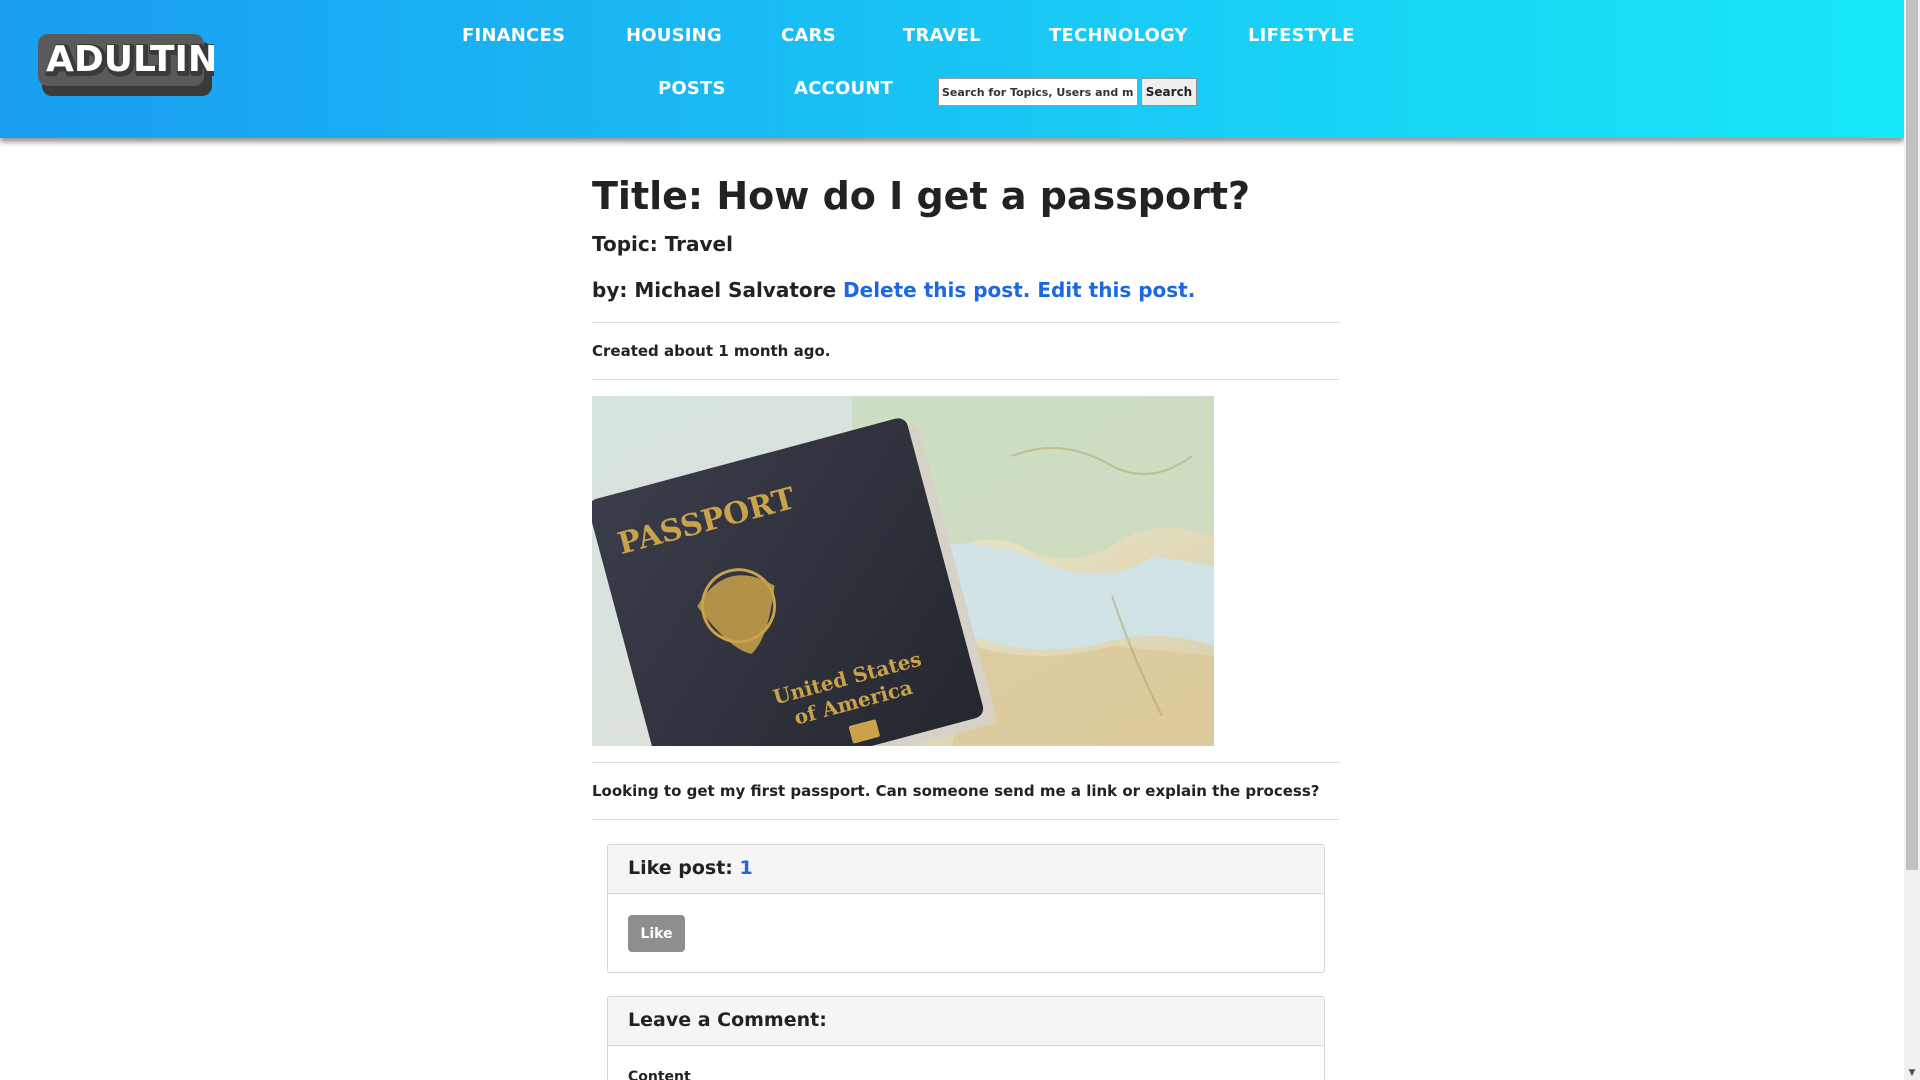 The height and width of the screenshot is (1080, 1920). Describe the element at coordinates (966, 1021) in the screenshot. I see `comment-panel-heading: Leave a Comment:` at that location.